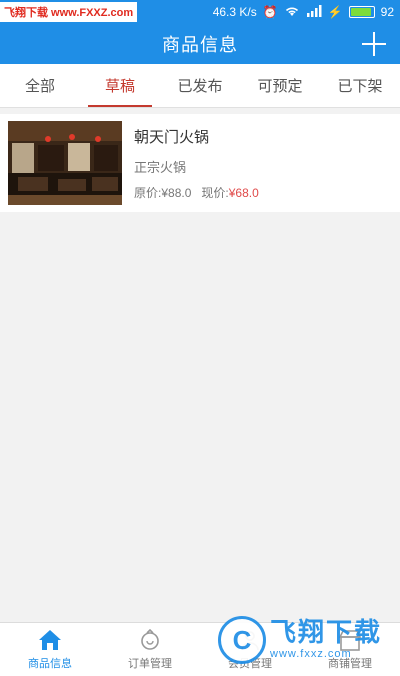 This screenshot has width=400, height=676. Describe the element at coordinates (335, 12) in the screenshot. I see `charging-icon: ⚡` at that location.